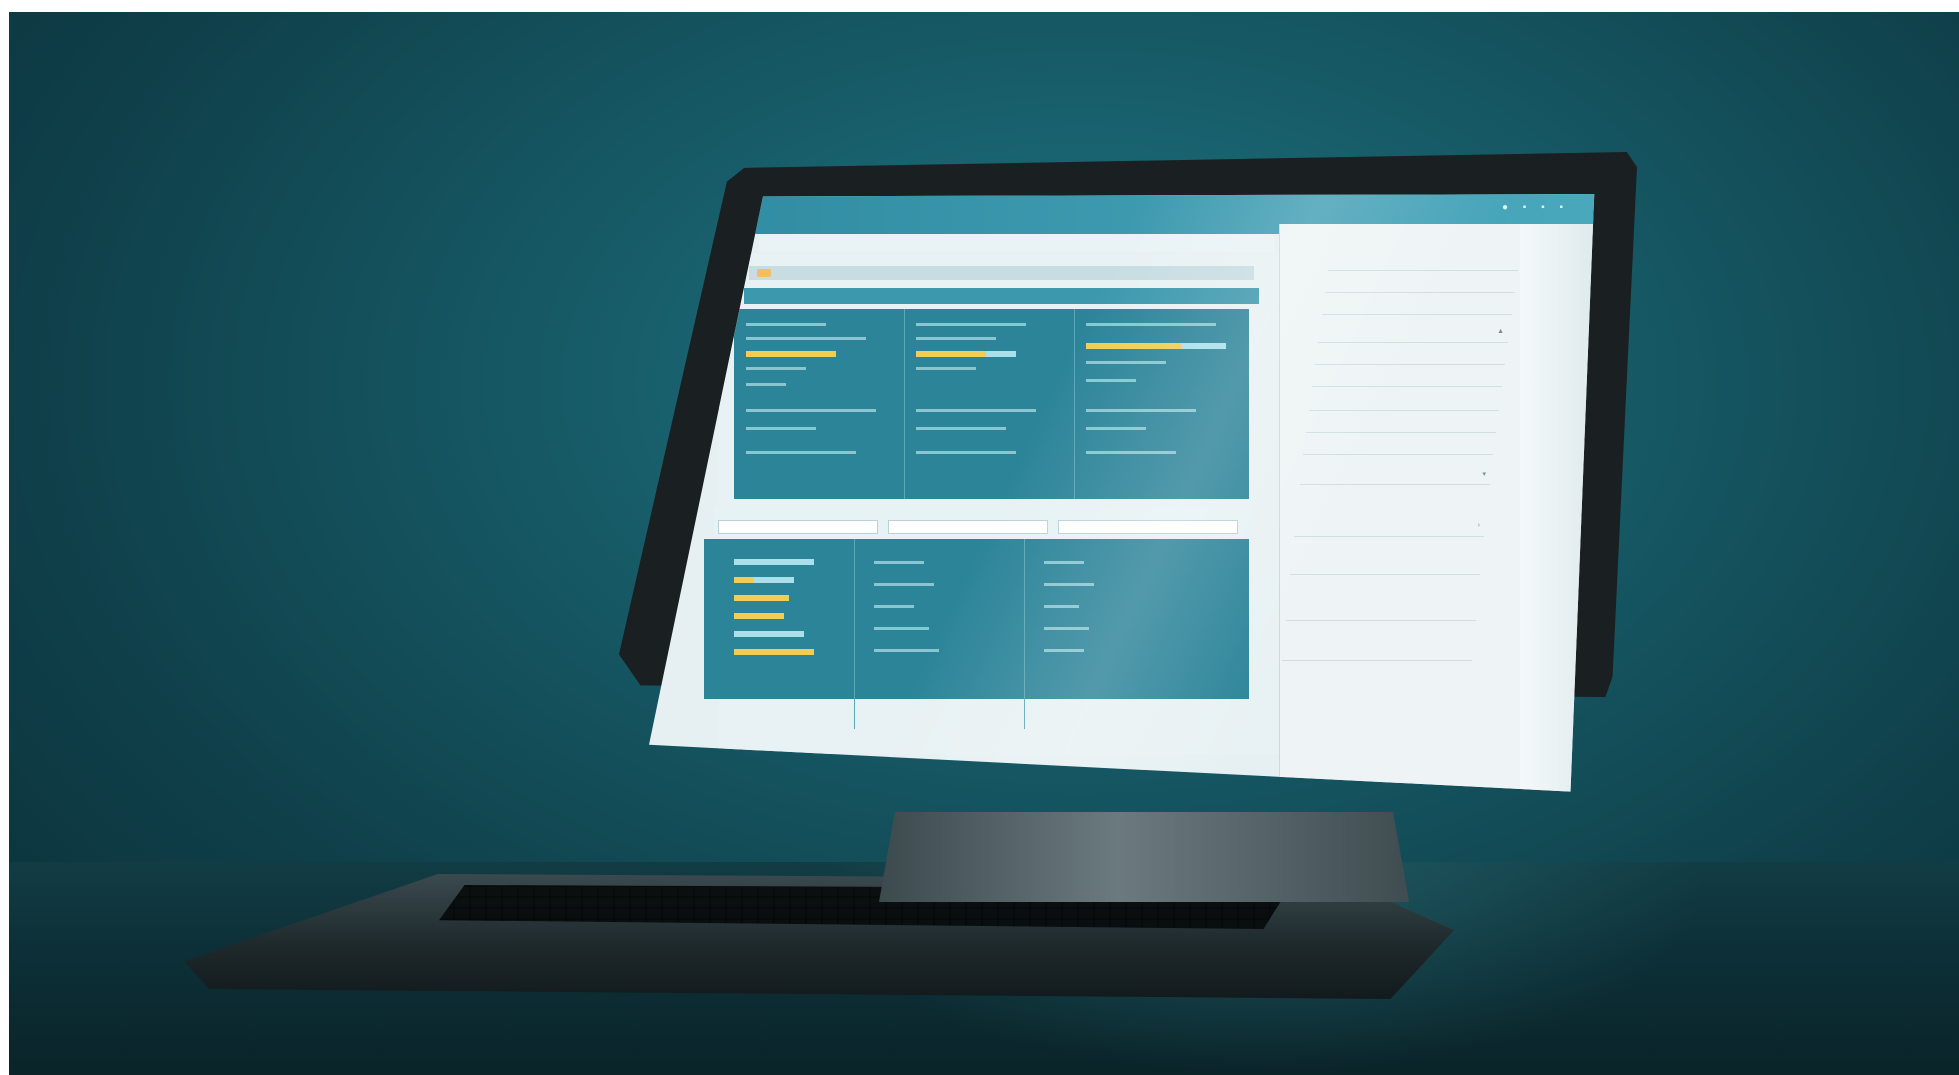 The width and height of the screenshot is (1959, 1075). Describe the element at coordinates (1016, 243) in the screenshot. I see `breadcrumb` at that location.